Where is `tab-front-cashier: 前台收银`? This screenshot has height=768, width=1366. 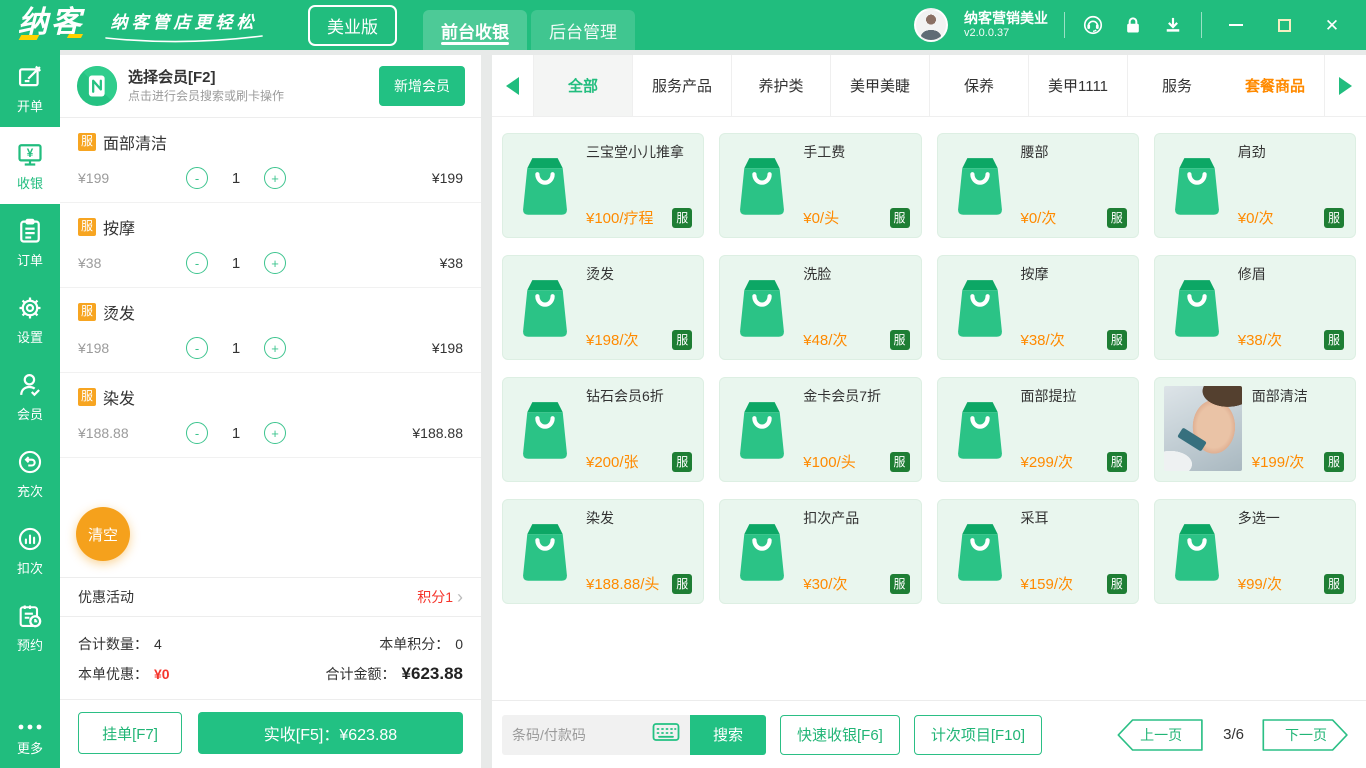
tab-front-cashier: 前台收银 is located at coordinates (475, 30).